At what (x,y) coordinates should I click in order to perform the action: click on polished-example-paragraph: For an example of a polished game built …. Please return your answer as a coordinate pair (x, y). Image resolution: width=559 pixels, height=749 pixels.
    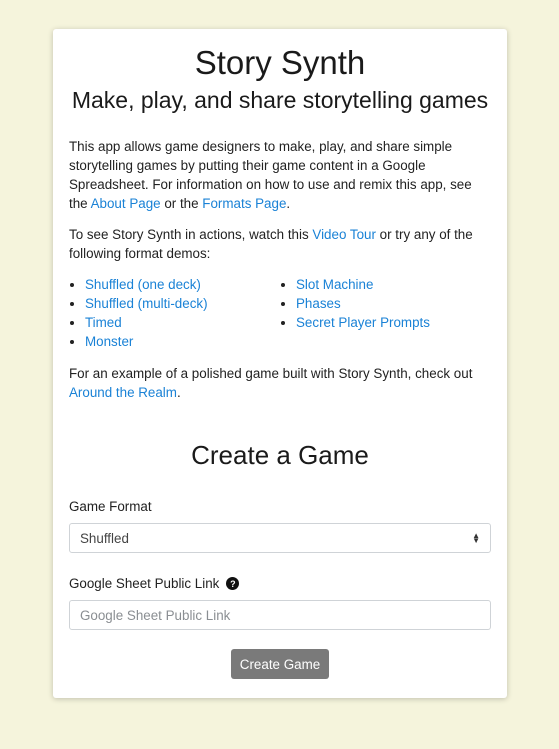
    Looking at the image, I should click on (280, 383).